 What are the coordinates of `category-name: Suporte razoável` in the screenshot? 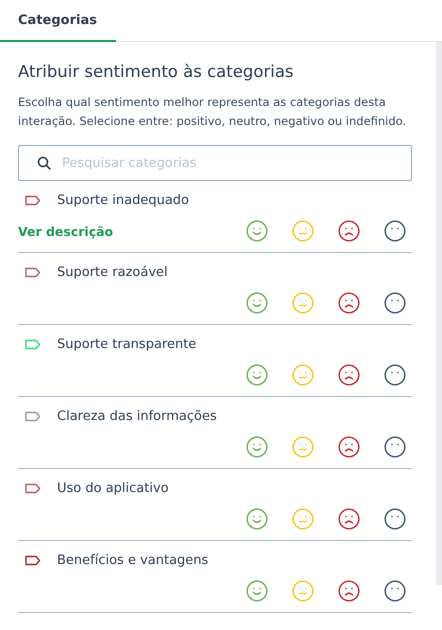 It's located at (112, 272).